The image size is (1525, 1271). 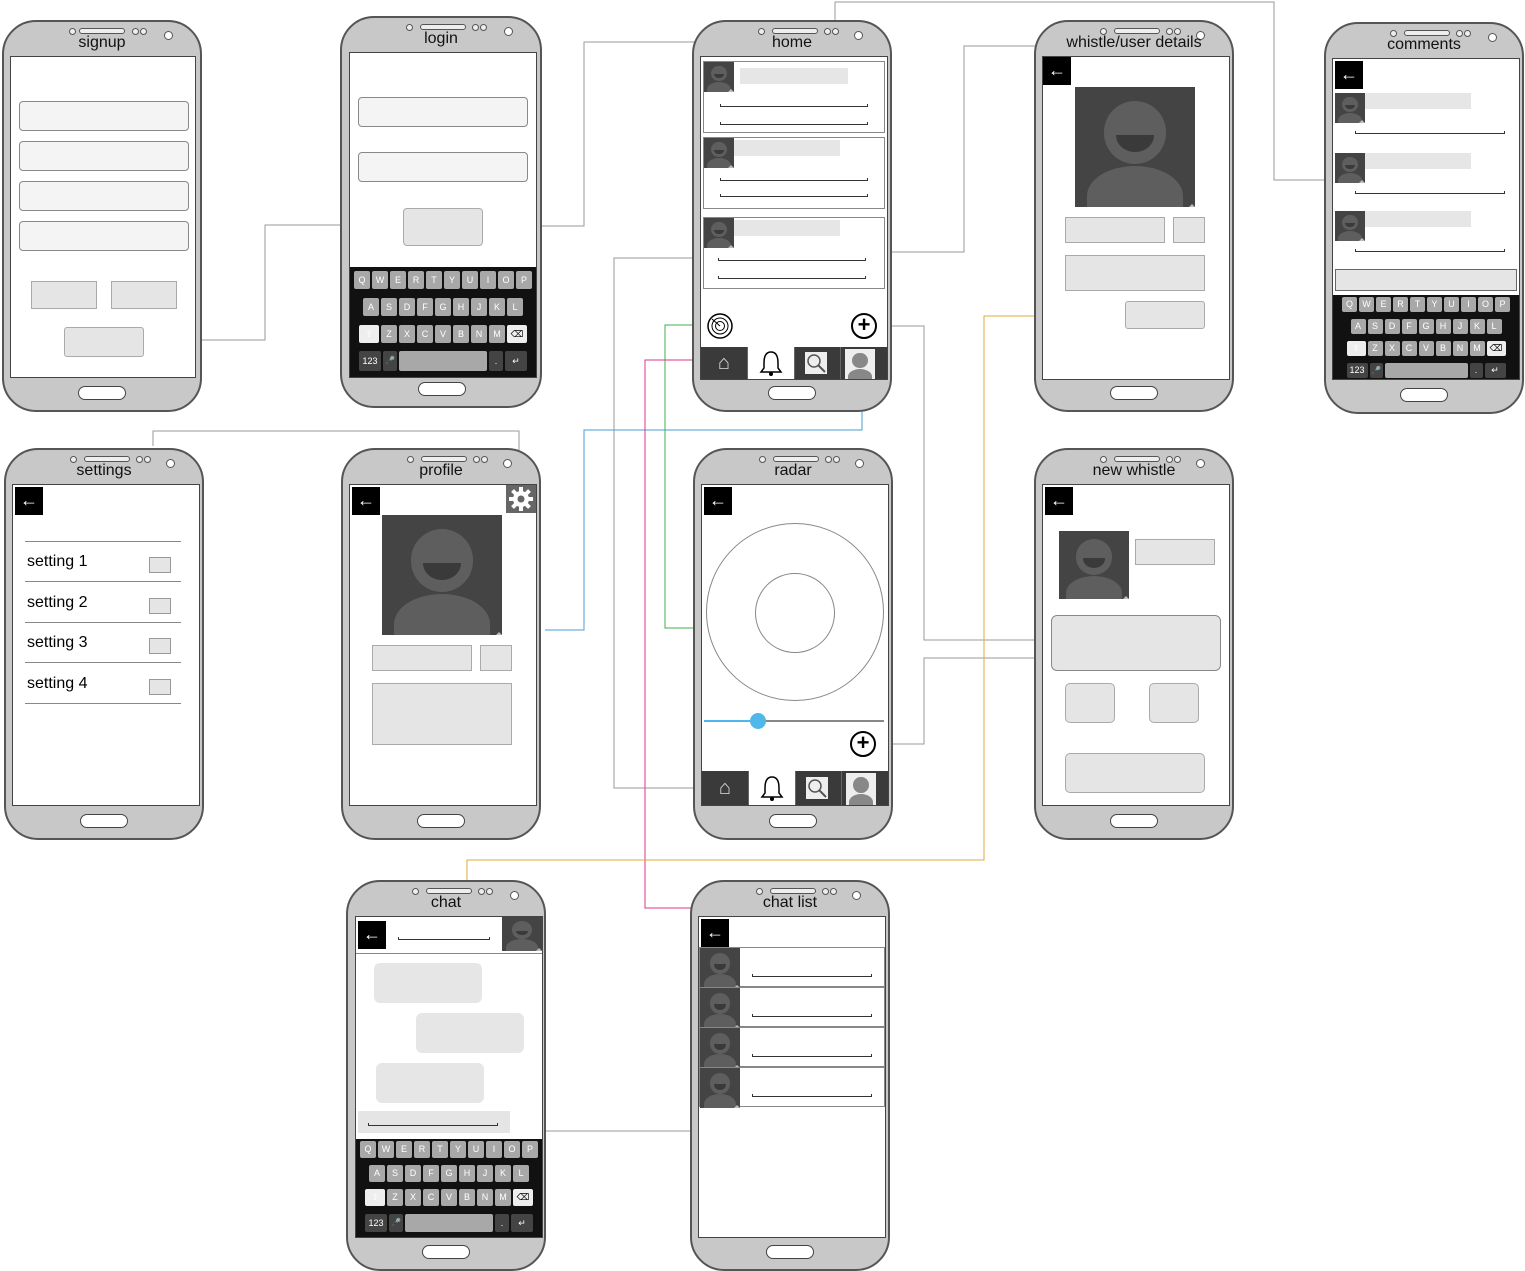 I want to click on login-button, so click(x=443, y=227).